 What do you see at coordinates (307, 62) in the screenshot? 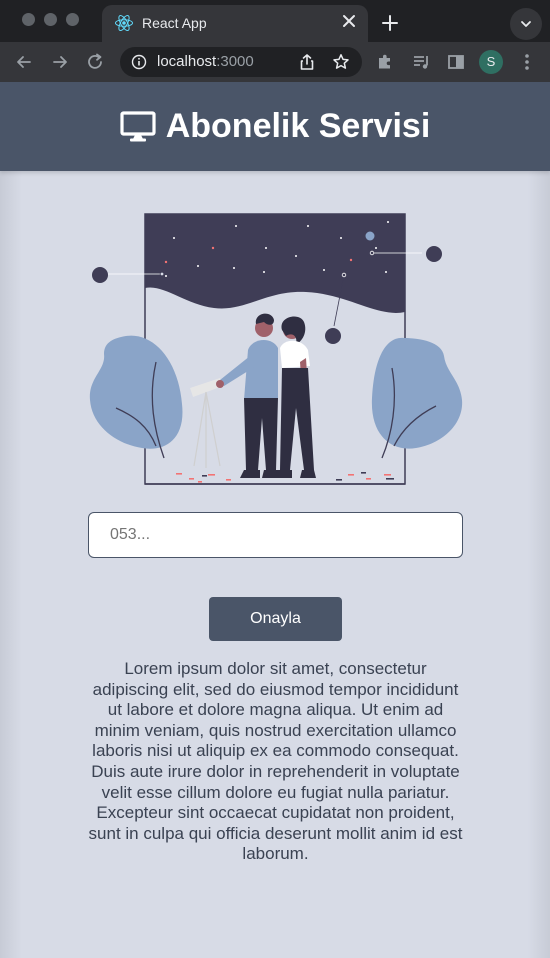
I see `share-icon` at bounding box center [307, 62].